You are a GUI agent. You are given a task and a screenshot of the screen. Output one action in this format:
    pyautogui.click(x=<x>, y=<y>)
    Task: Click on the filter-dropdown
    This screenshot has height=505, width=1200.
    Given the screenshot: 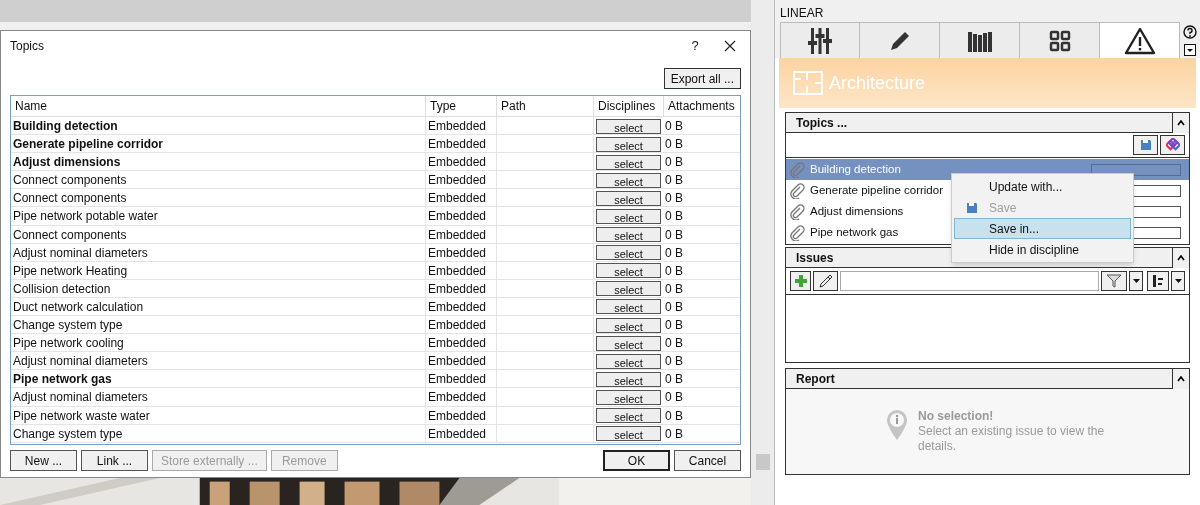 What is the action you would take?
    pyautogui.click(x=1136, y=281)
    